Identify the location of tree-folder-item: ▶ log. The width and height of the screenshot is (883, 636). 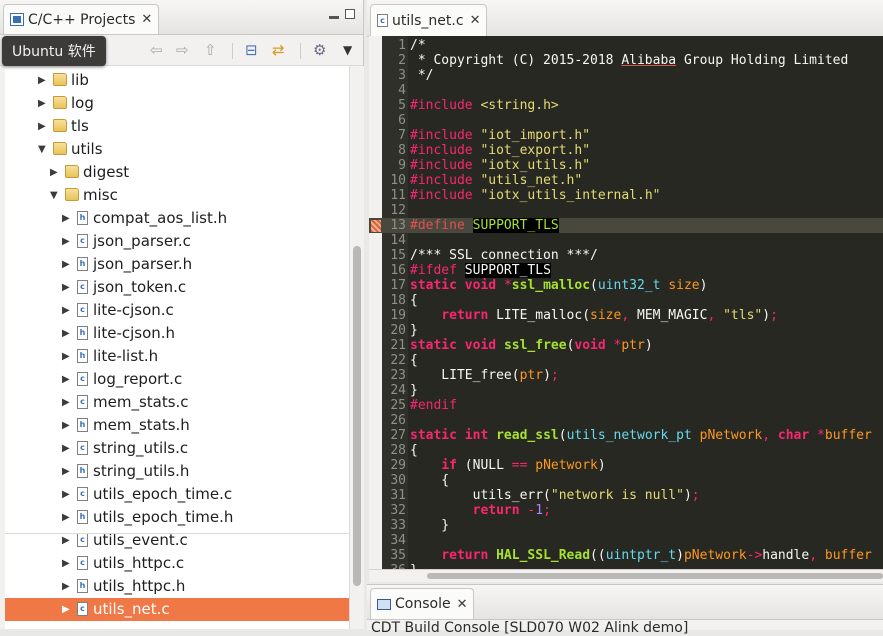
(177, 103).